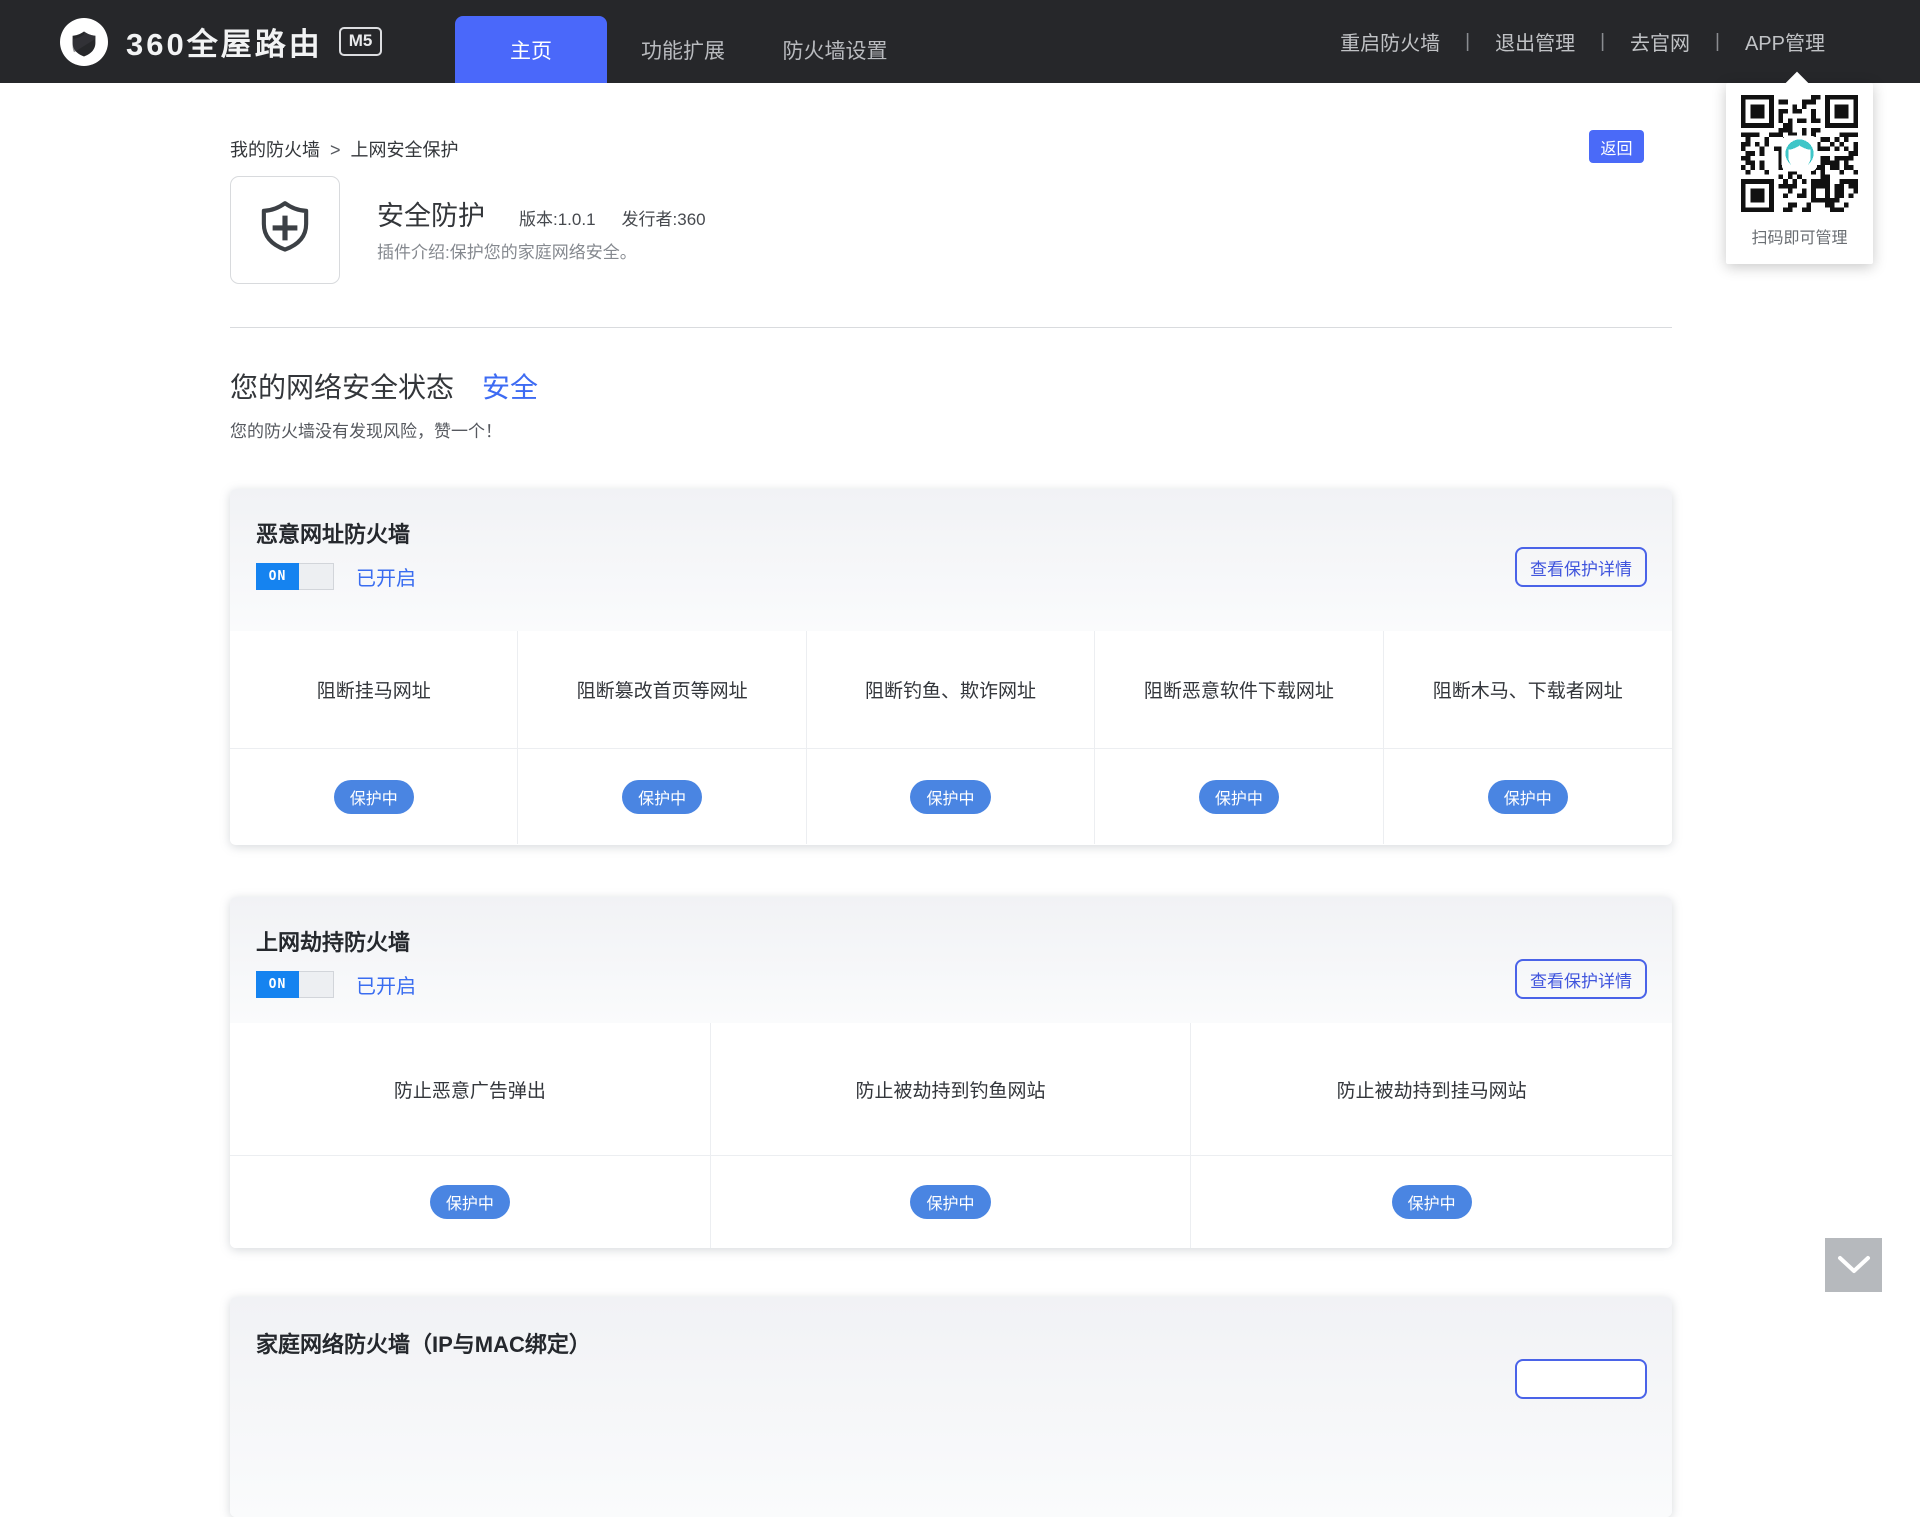 The width and height of the screenshot is (1920, 1517). I want to click on security-status-subtitle: 您的防火墙没有发现风险，赞一个！, so click(366, 431).